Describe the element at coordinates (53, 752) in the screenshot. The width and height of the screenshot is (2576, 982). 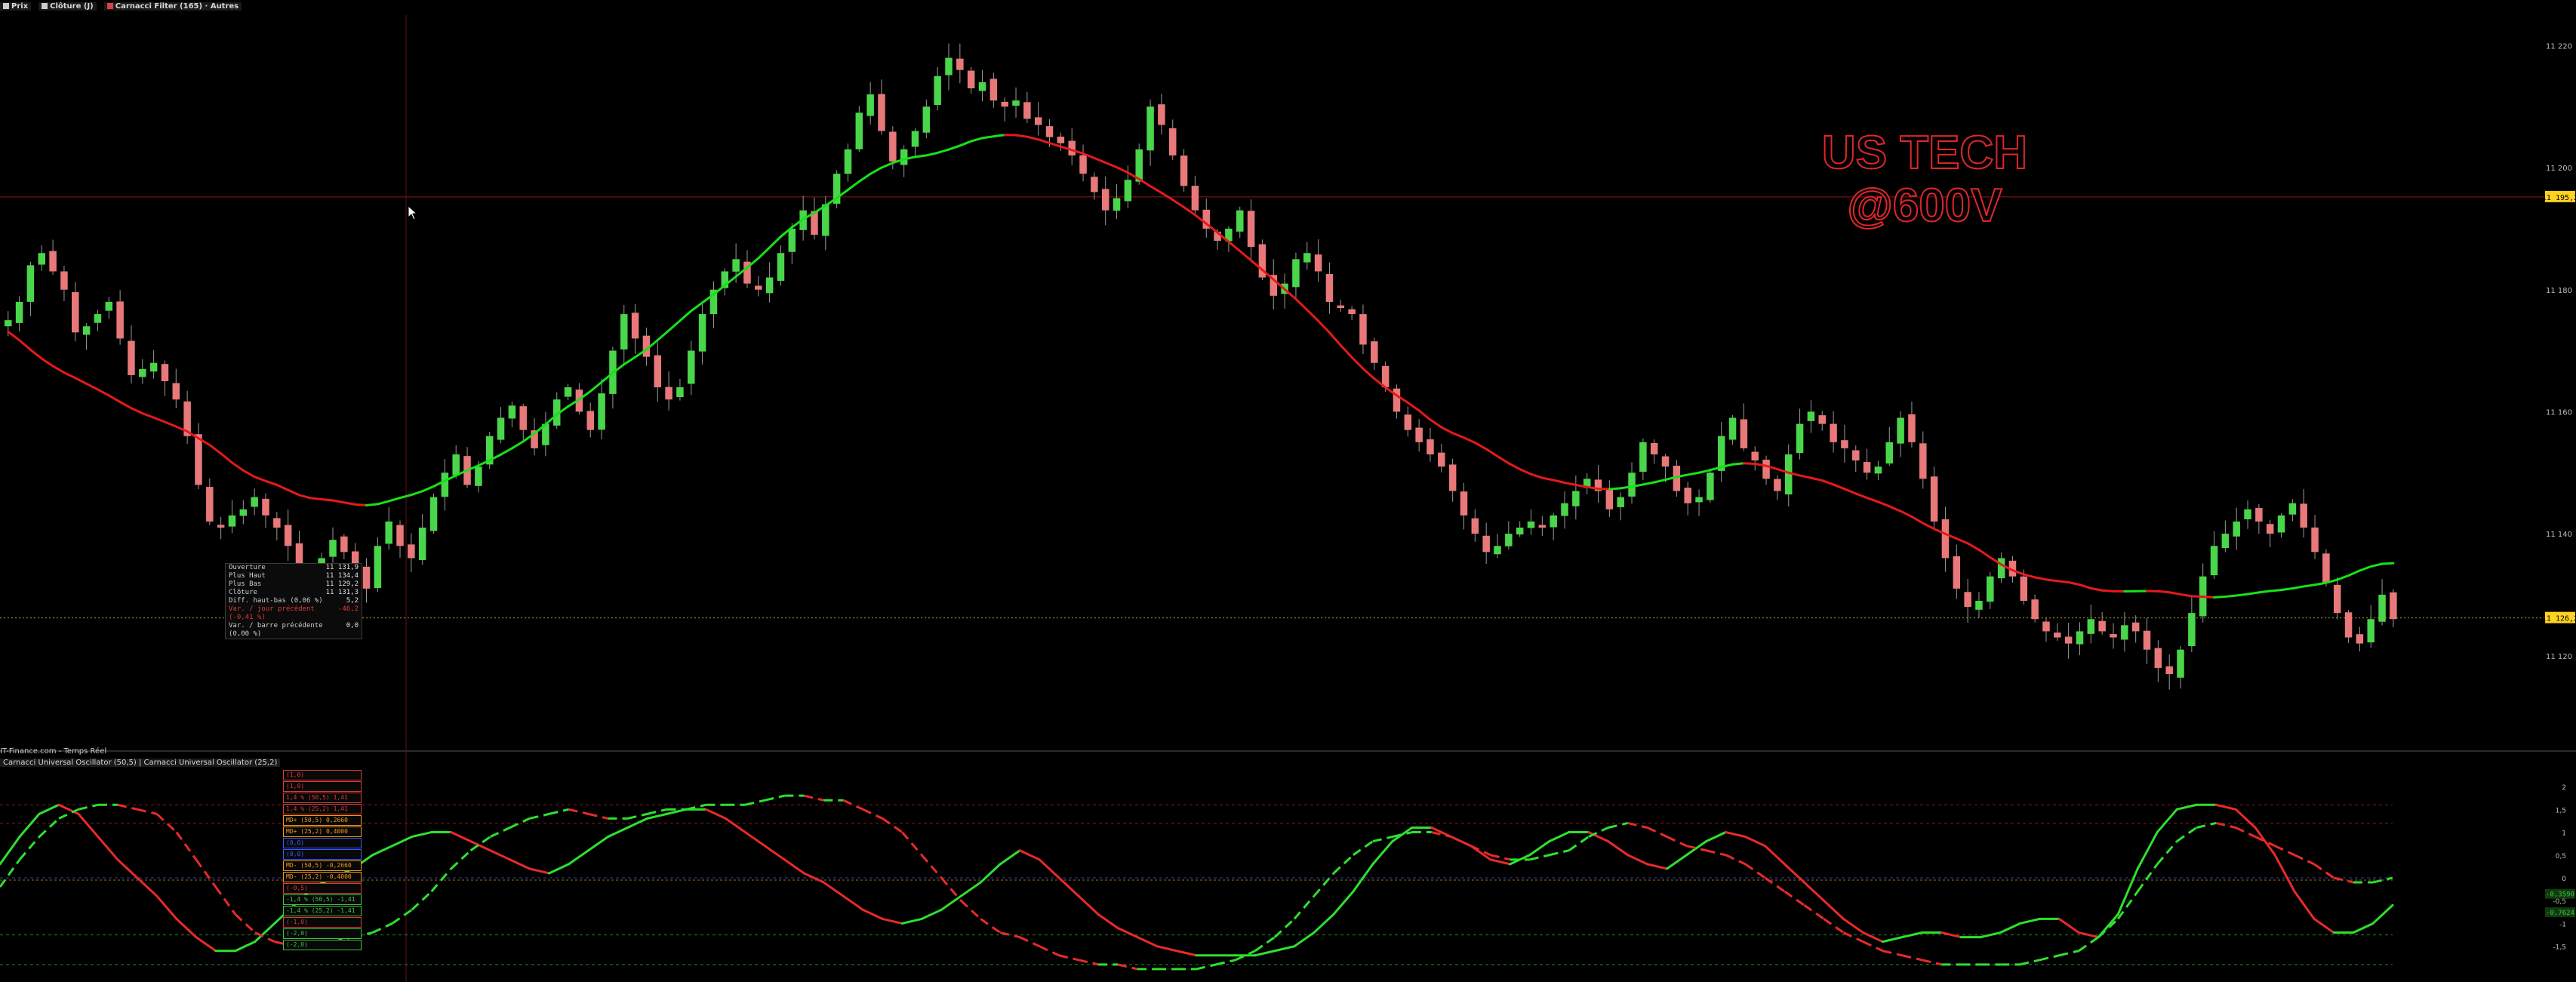
I see `data-source-label: IT-Finance.com - Temps Réel` at that location.